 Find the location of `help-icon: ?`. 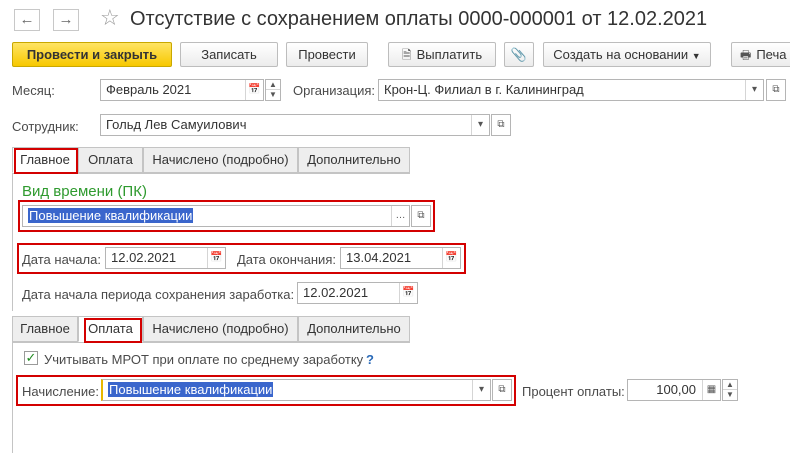

help-icon: ? is located at coordinates (370, 359).